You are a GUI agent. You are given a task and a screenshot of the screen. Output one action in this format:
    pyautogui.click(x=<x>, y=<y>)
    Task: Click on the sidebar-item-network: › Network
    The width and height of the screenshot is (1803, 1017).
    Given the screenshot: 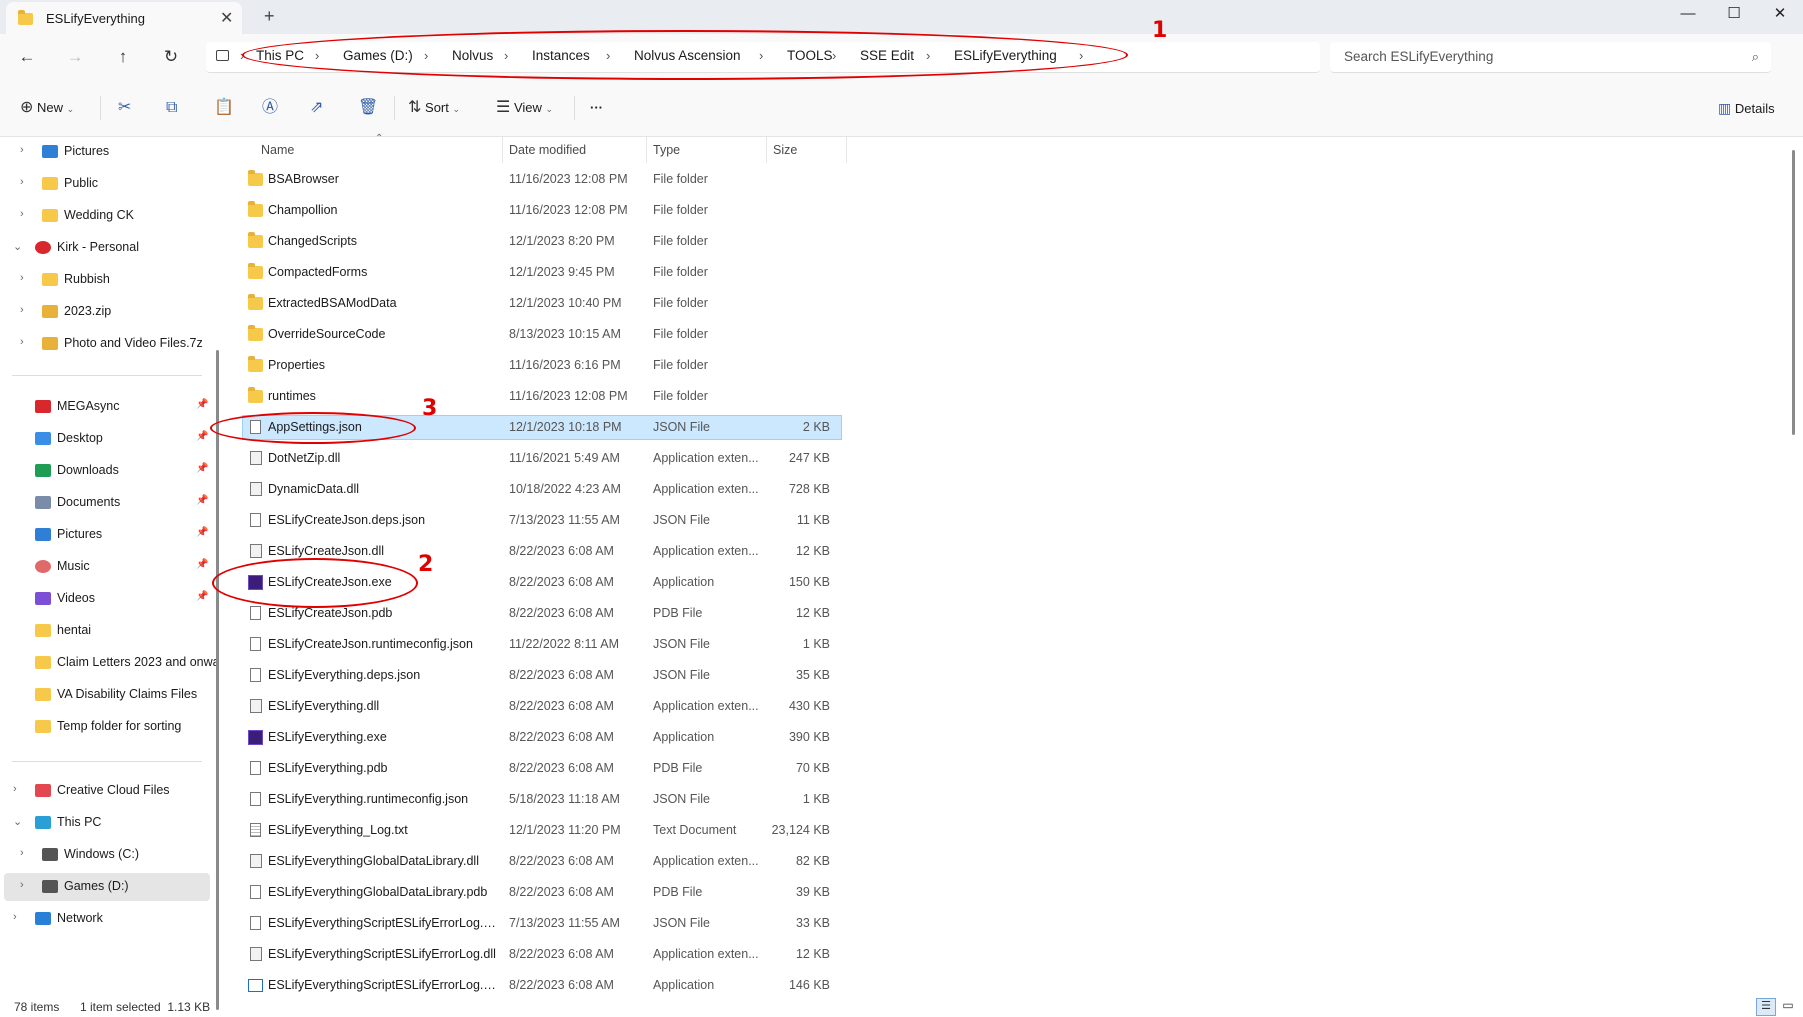 What is the action you would take?
    pyautogui.click(x=105, y=919)
    